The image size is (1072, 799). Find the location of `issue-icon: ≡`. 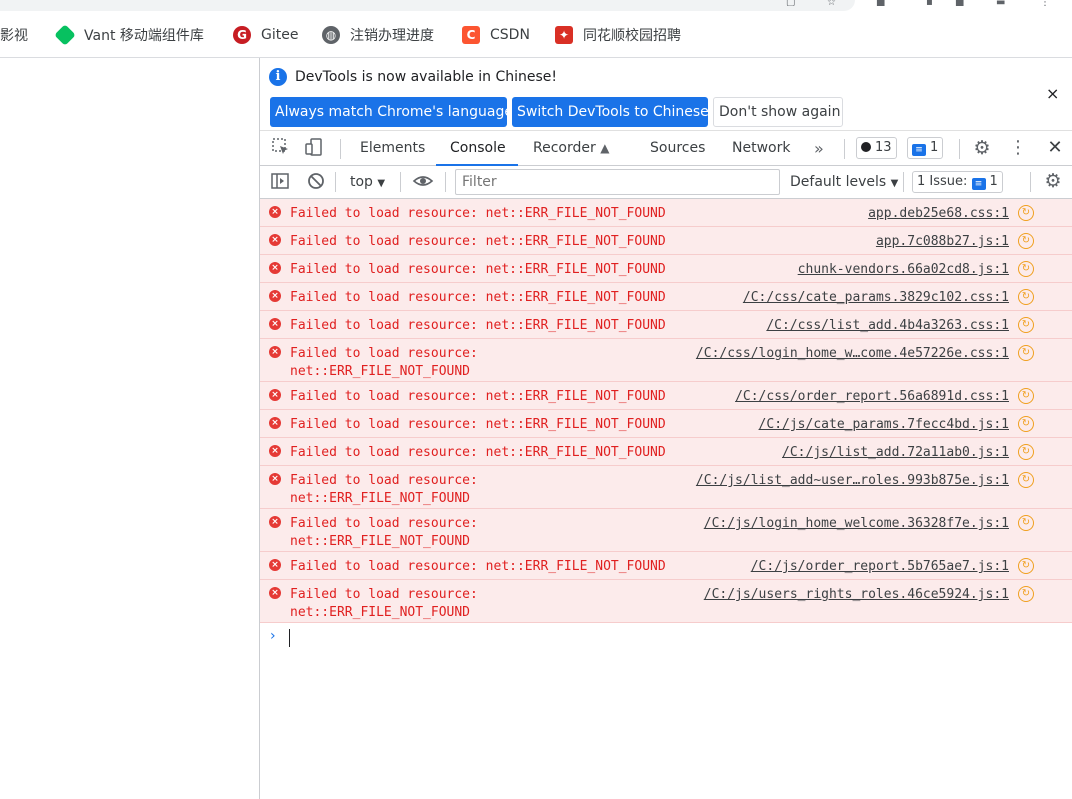

issue-icon: ≡ is located at coordinates (978, 184).